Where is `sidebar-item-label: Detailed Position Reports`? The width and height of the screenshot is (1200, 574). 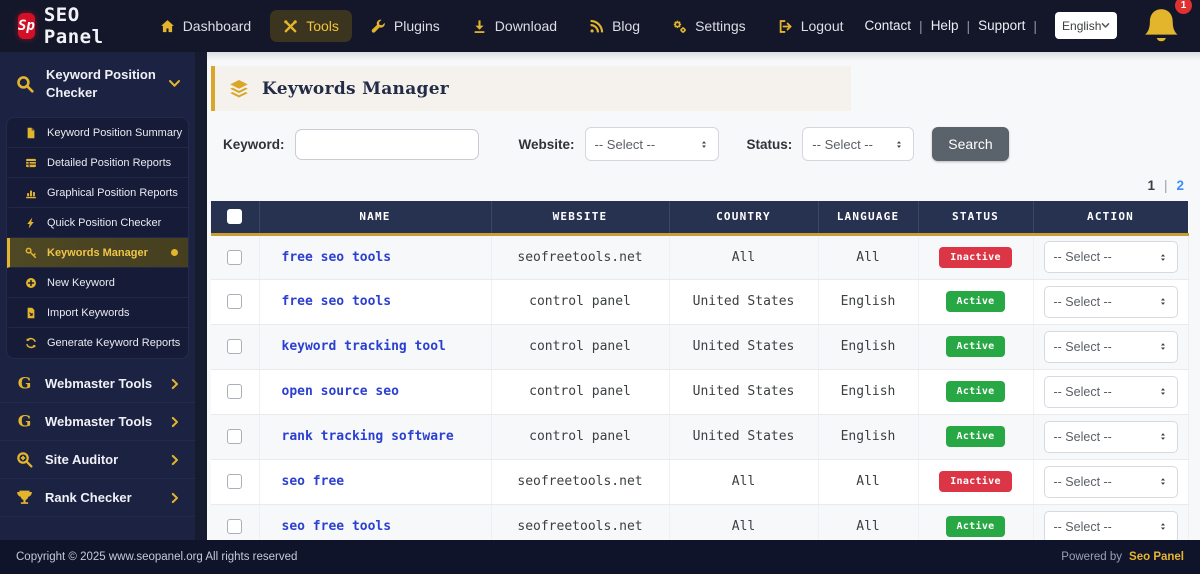
sidebar-item-label: Detailed Position Reports is located at coordinates (109, 162).